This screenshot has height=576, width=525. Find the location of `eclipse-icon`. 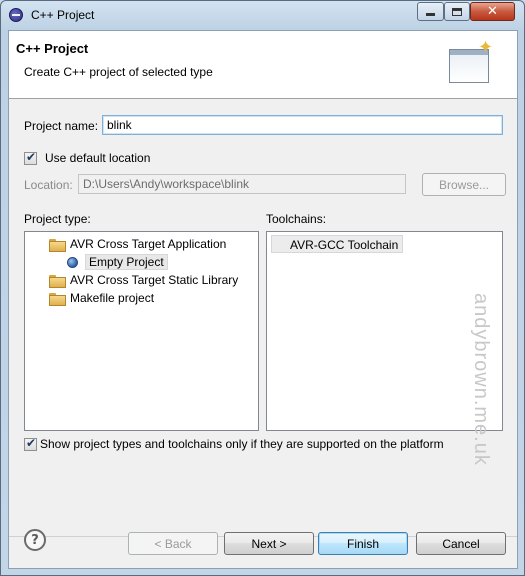

eclipse-icon is located at coordinates (16, 15).